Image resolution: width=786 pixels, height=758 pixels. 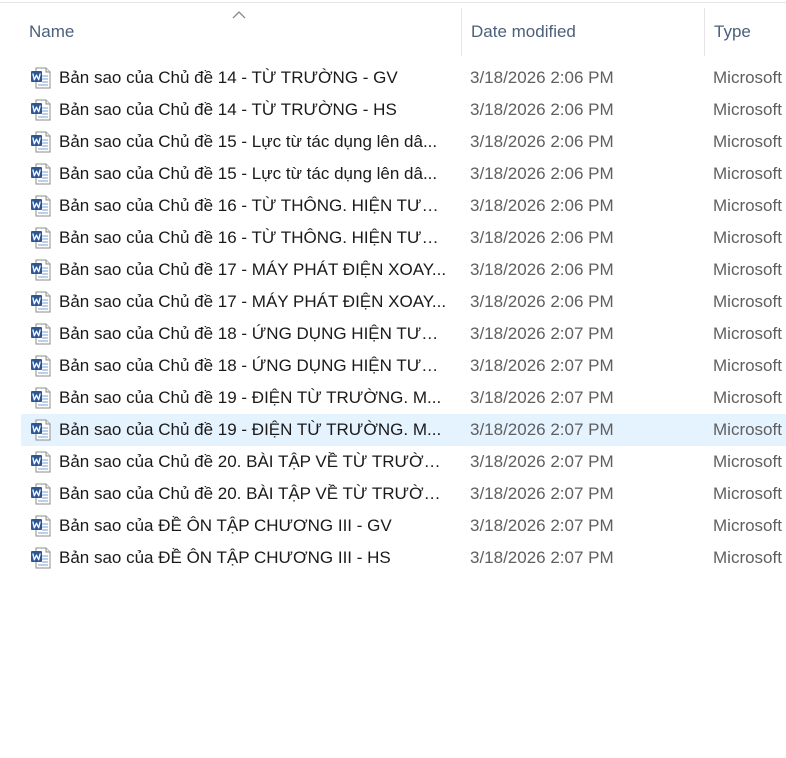 I want to click on column-header-name: Name, so click(x=240, y=32).